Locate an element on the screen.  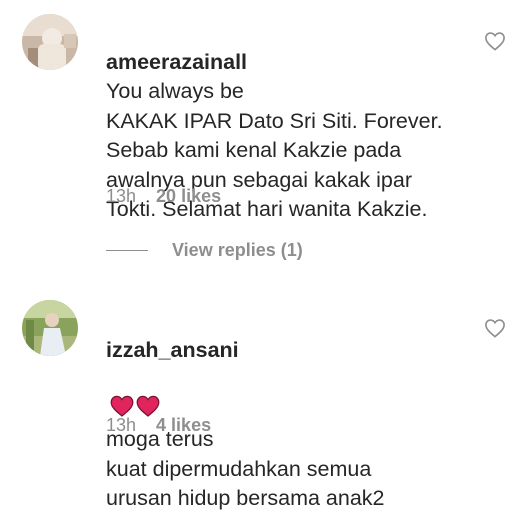
comment-username: ameerazainall is located at coordinates (176, 62).